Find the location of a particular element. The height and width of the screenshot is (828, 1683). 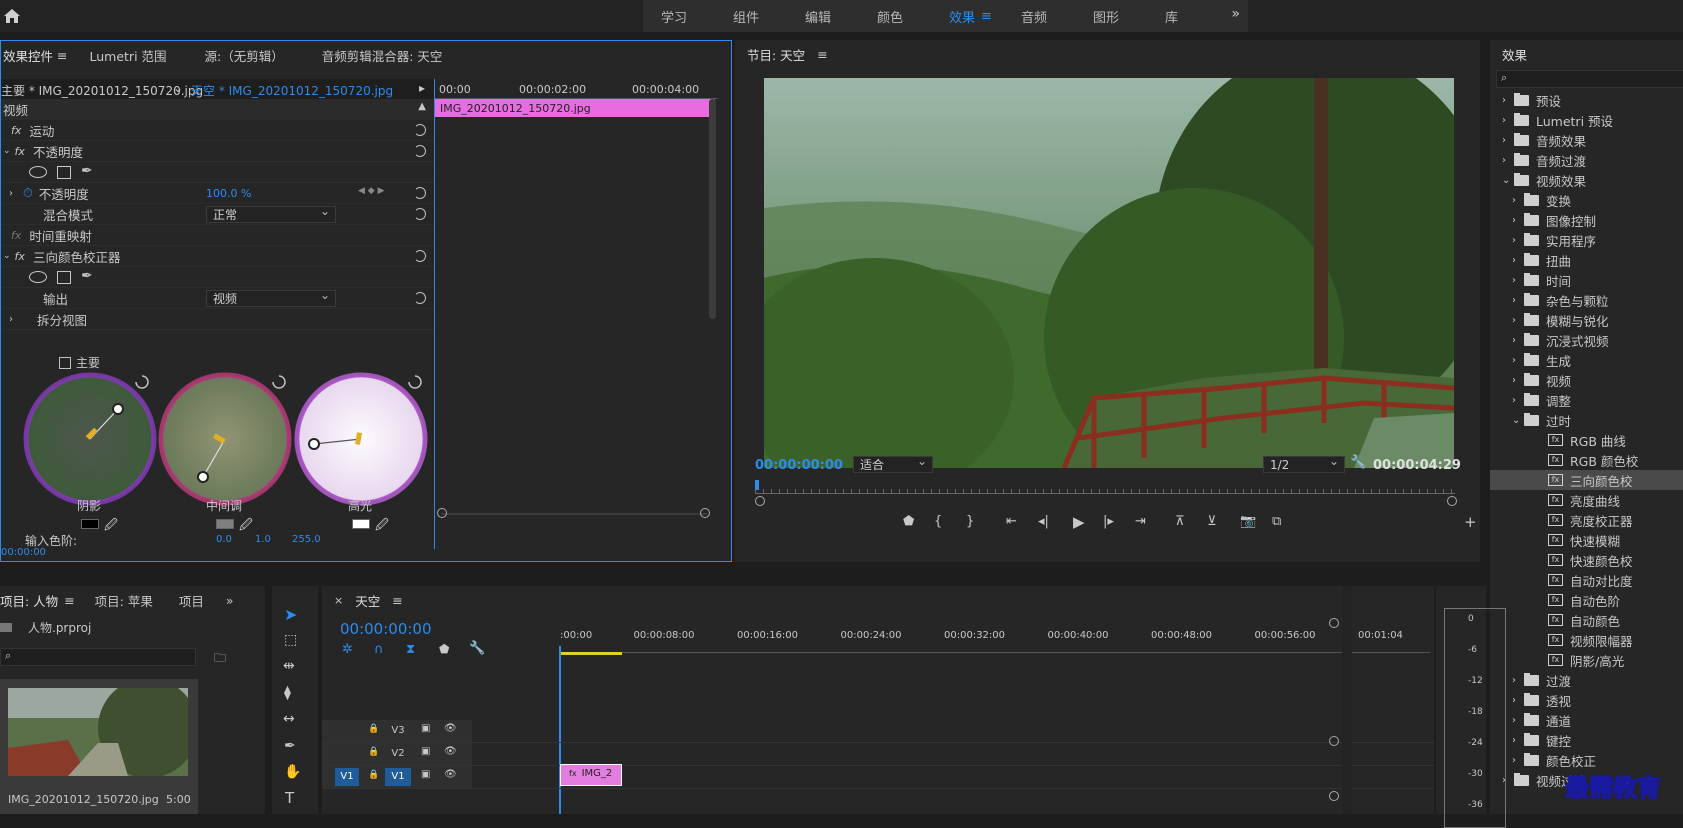

tab-graphics: 图形 is located at coordinates (1111, 16).